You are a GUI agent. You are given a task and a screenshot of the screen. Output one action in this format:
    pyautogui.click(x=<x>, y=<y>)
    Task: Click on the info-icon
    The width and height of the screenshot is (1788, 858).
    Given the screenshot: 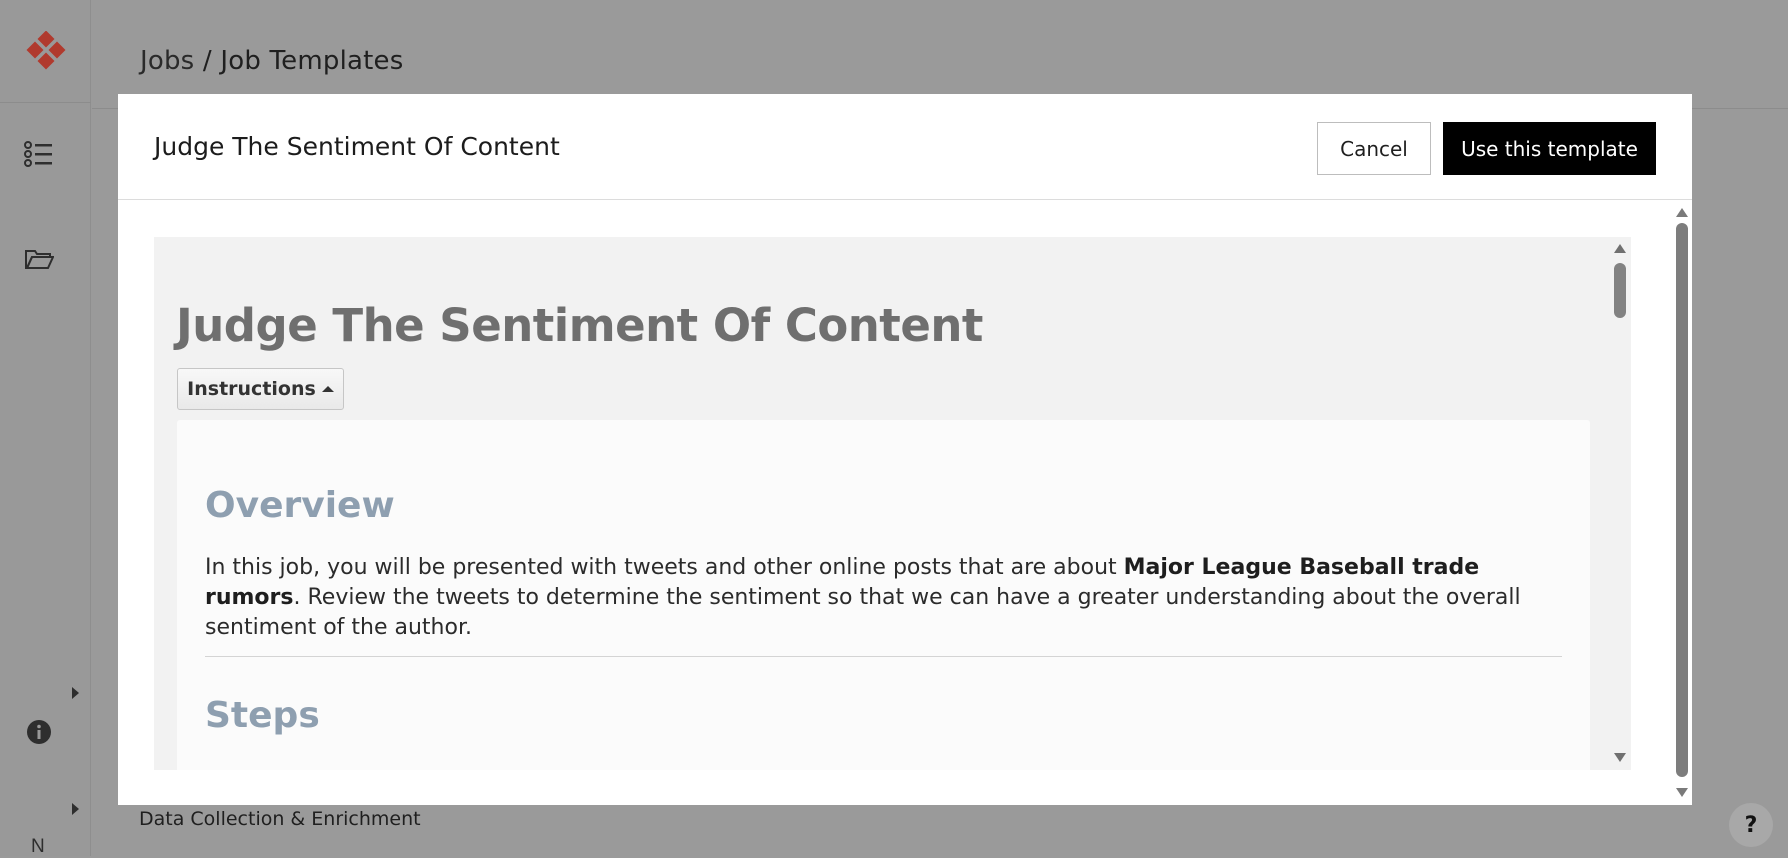 What is the action you would take?
    pyautogui.click(x=39, y=732)
    